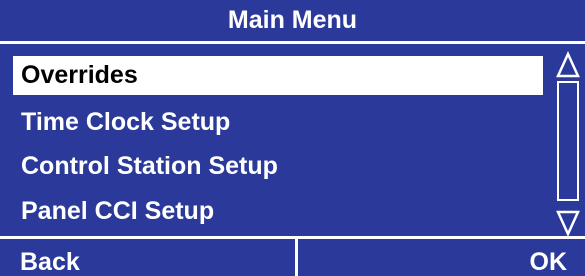 This screenshot has width=585, height=276. What do you see at coordinates (126, 122) in the screenshot?
I see `menu-item-label: Time Clock Setup` at bounding box center [126, 122].